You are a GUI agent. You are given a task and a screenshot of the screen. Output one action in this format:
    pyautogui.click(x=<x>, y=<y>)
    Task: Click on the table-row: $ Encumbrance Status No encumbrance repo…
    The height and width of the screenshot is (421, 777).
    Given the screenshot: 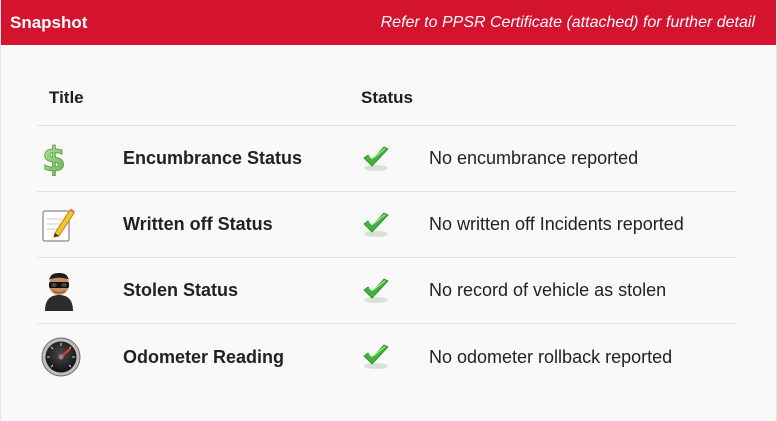 What is the action you would take?
    pyautogui.click(x=387, y=159)
    